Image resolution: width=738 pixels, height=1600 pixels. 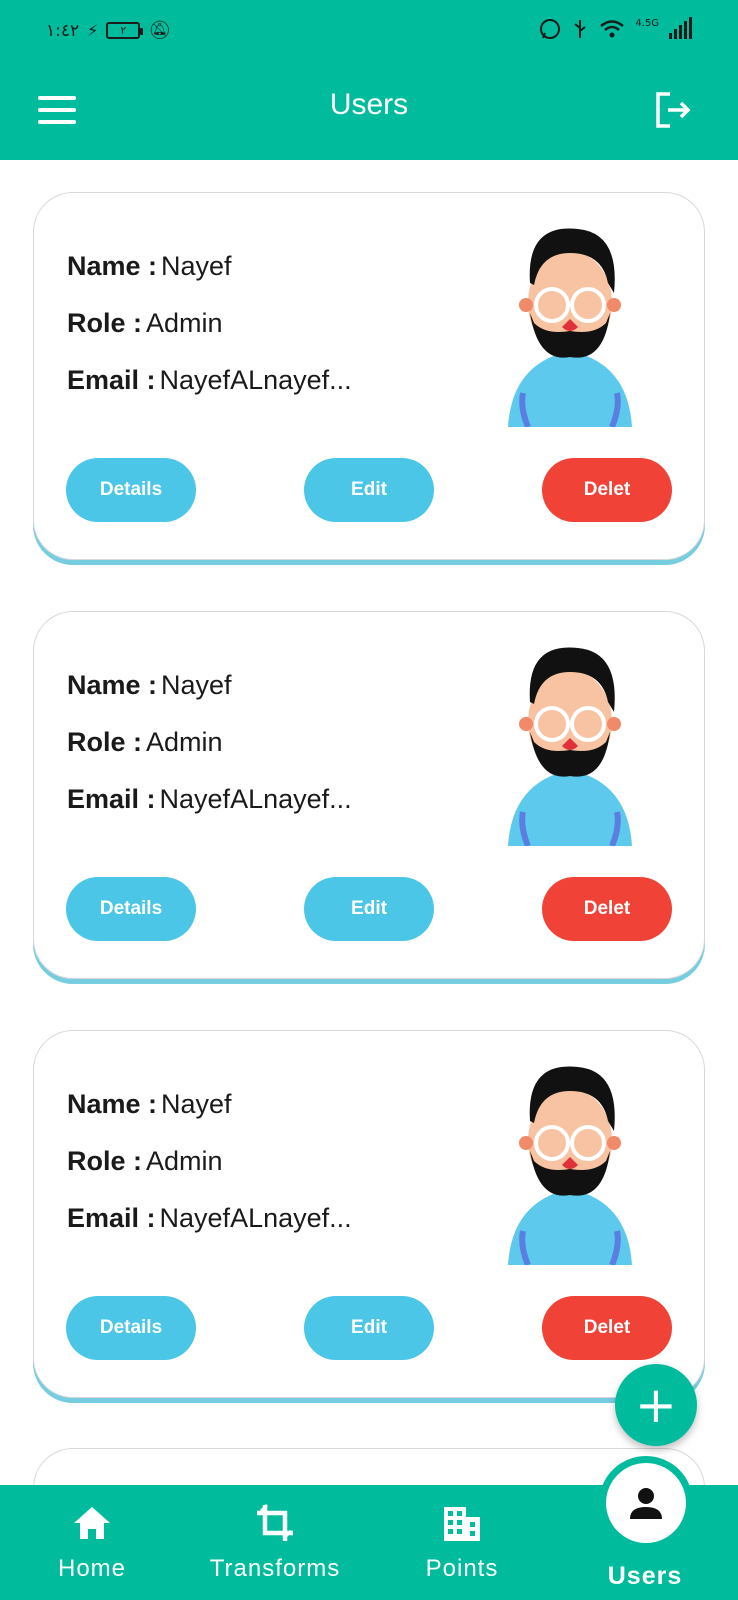 What do you see at coordinates (674, 110) in the screenshot?
I see `logout-icon` at bounding box center [674, 110].